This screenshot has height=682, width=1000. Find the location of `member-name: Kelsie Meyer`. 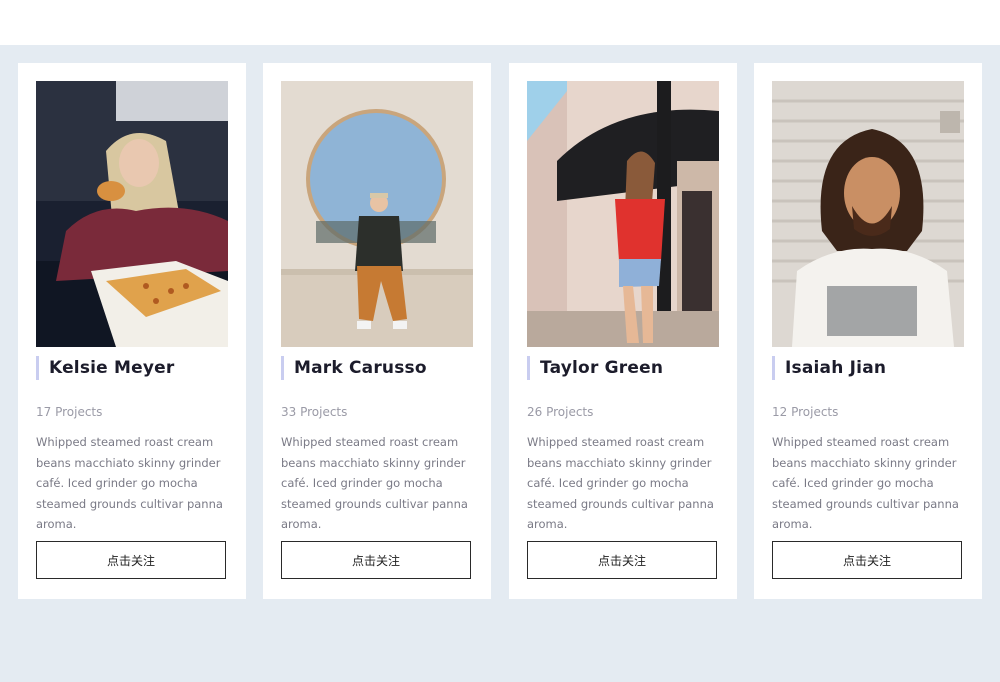

member-name: Kelsie Meyer is located at coordinates (105, 368).